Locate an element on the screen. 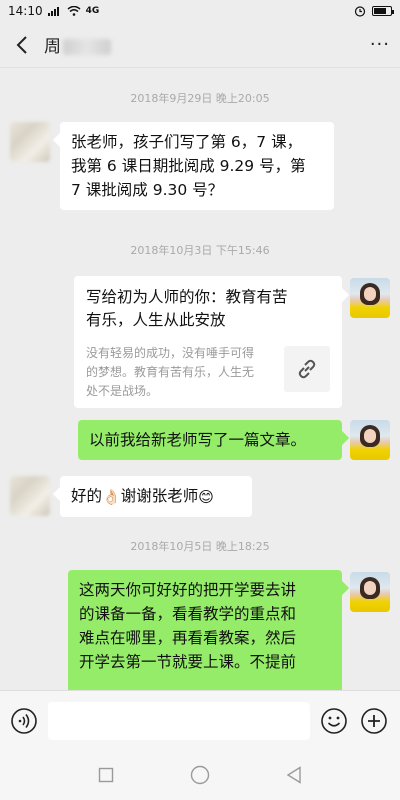 The image size is (400, 800). status-bar: 14:10 4G is located at coordinates (200, 11).